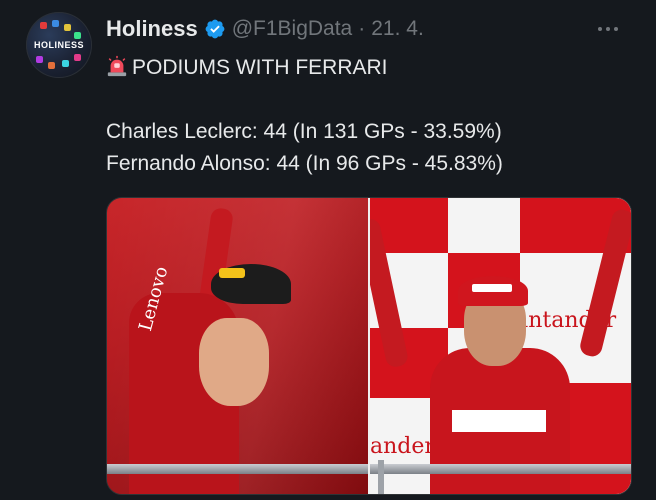  Describe the element at coordinates (234, 362) in the screenshot. I see `face` at that location.